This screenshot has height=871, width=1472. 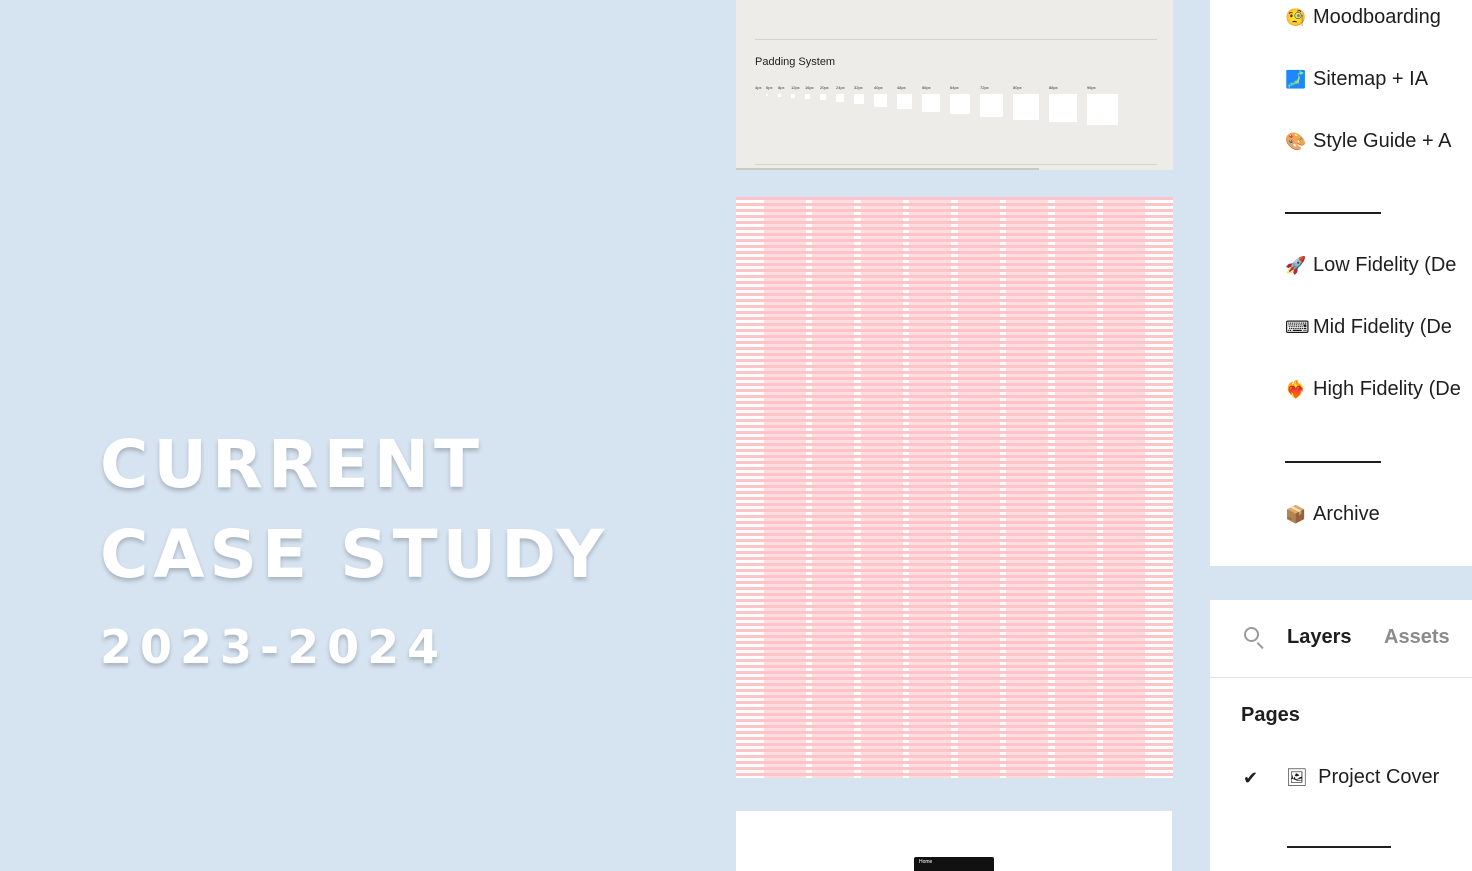 What do you see at coordinates (292, 464) in the screenshot?
I see `hero-line-current: CURRENT` at bounding box center [292, 464].